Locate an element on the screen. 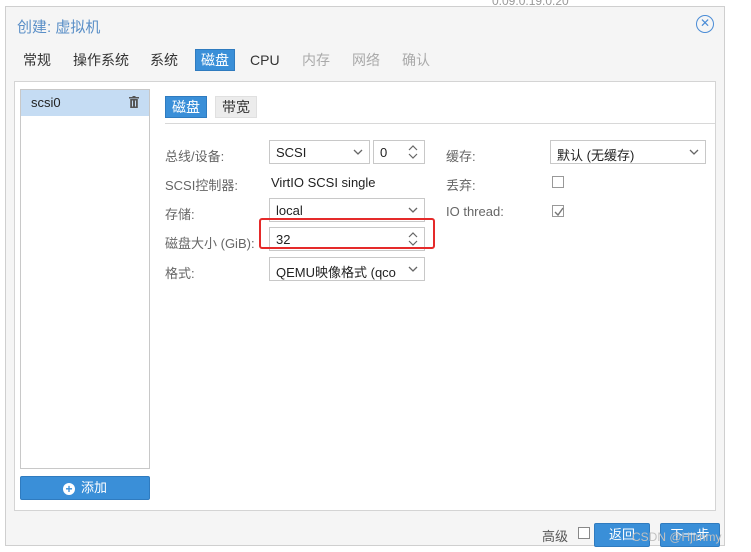  tab-system: 系统 is located at coordinates (164, 60).